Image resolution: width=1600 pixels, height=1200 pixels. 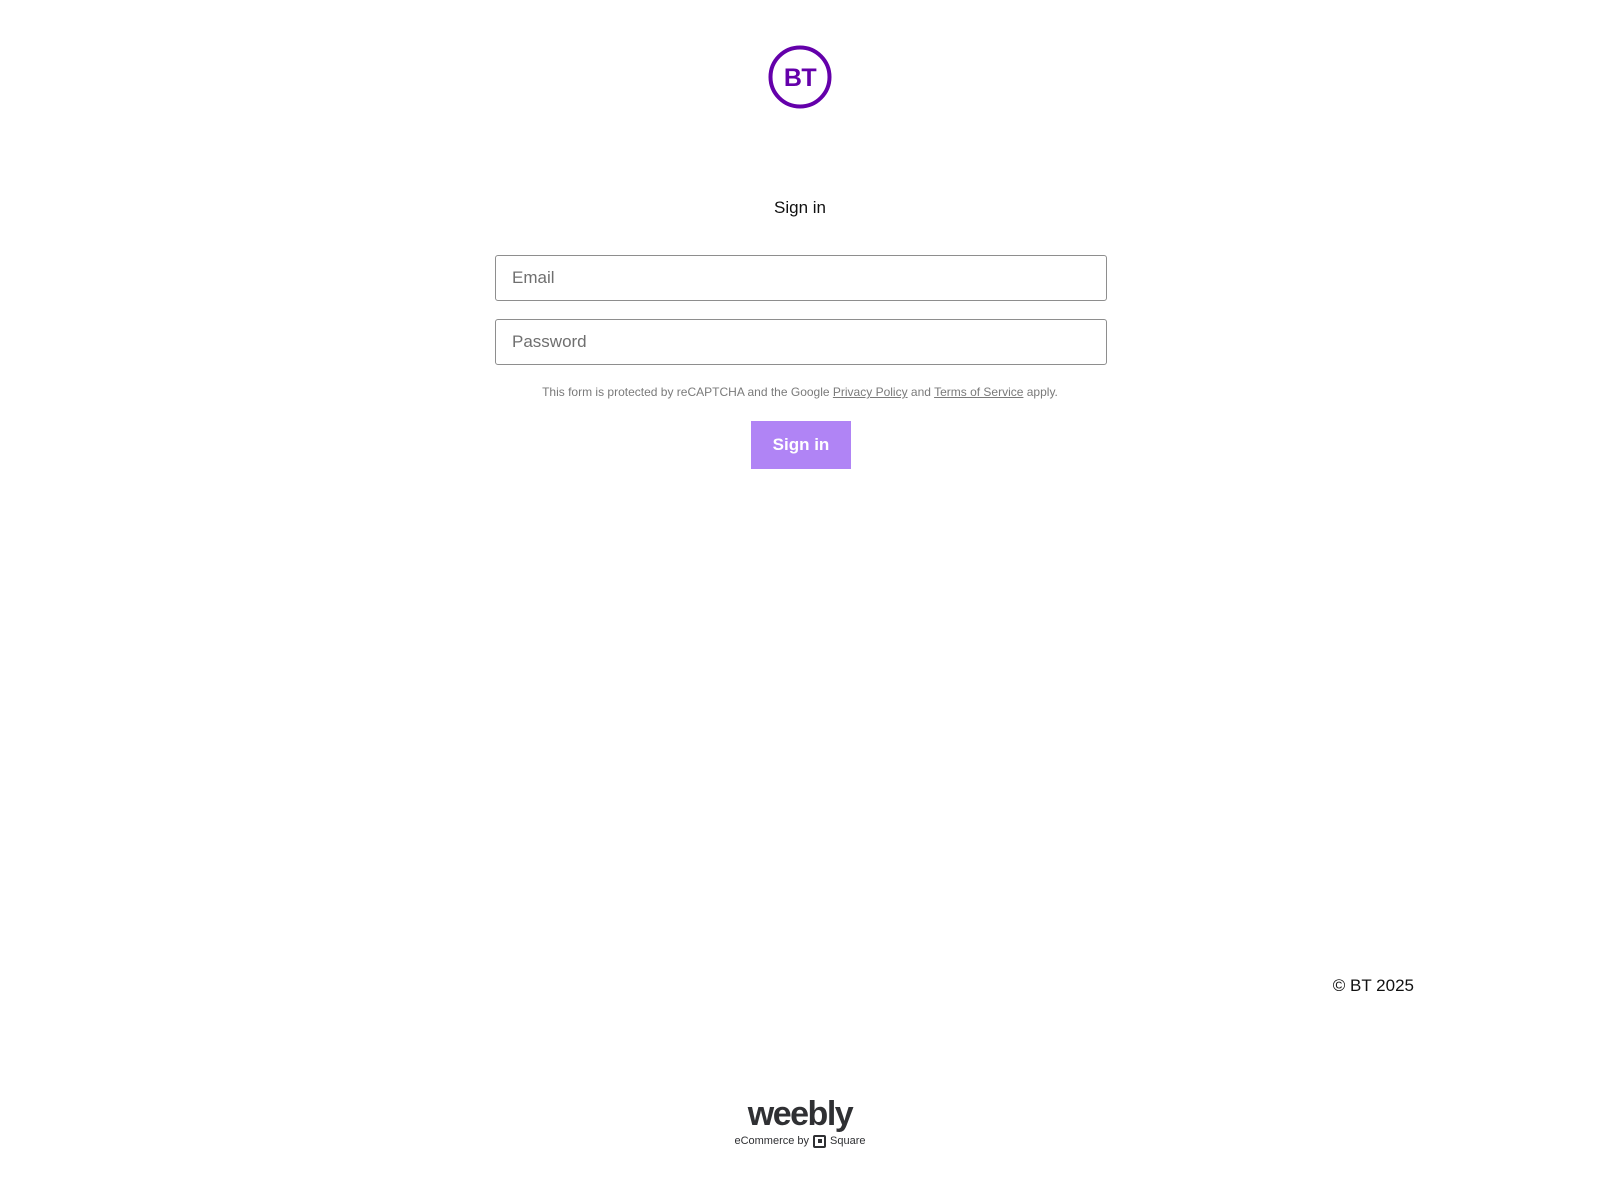 What do you see at coordinates (801, 278) in the screenshot?
I see `email-field` at bounding box center [801, 278].